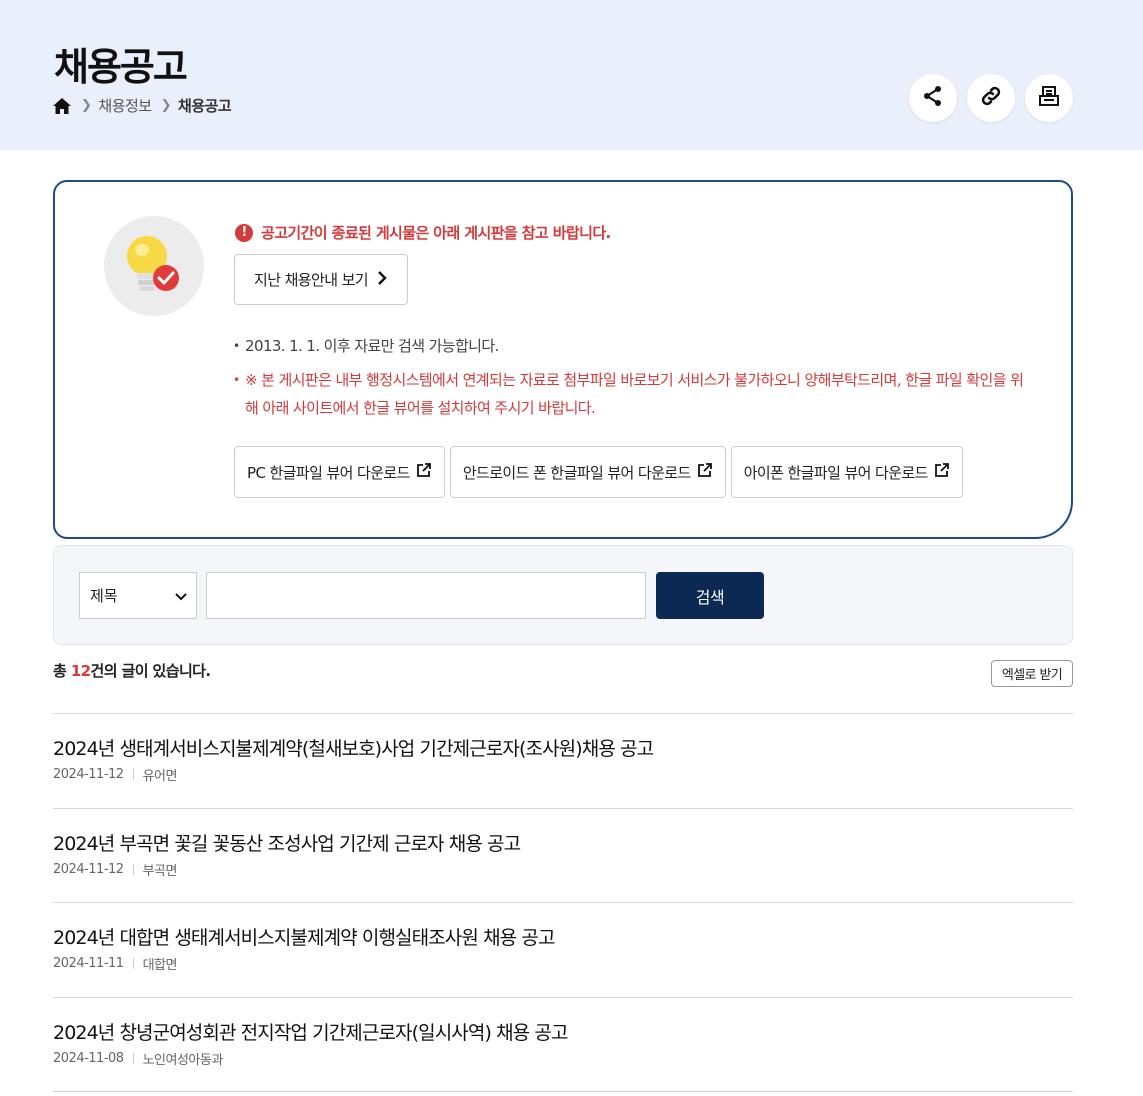 The width and height of the screenshot is (1143, 1096). What do you see at coordinates (80, 671) in the screenshot?
I see `total-count-number: 12` at bounding box center [80, 671].